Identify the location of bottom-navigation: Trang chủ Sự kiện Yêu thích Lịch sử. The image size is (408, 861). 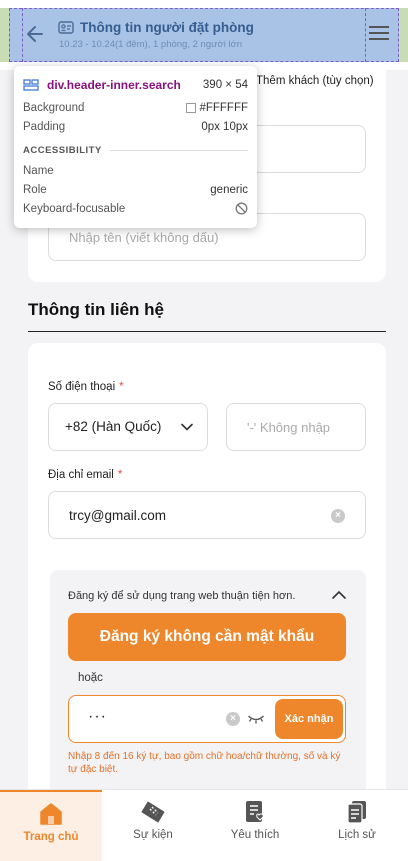
(204, 825).